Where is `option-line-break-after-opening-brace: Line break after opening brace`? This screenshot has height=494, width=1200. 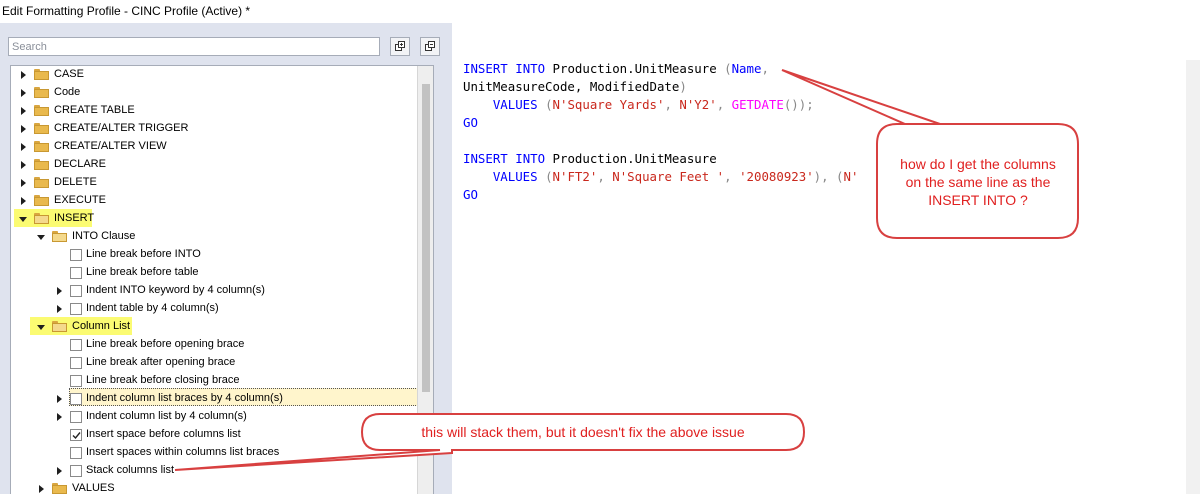
option-line-break-after-opening-brace: Line break after opening brace is located at coordinates (214, 363).